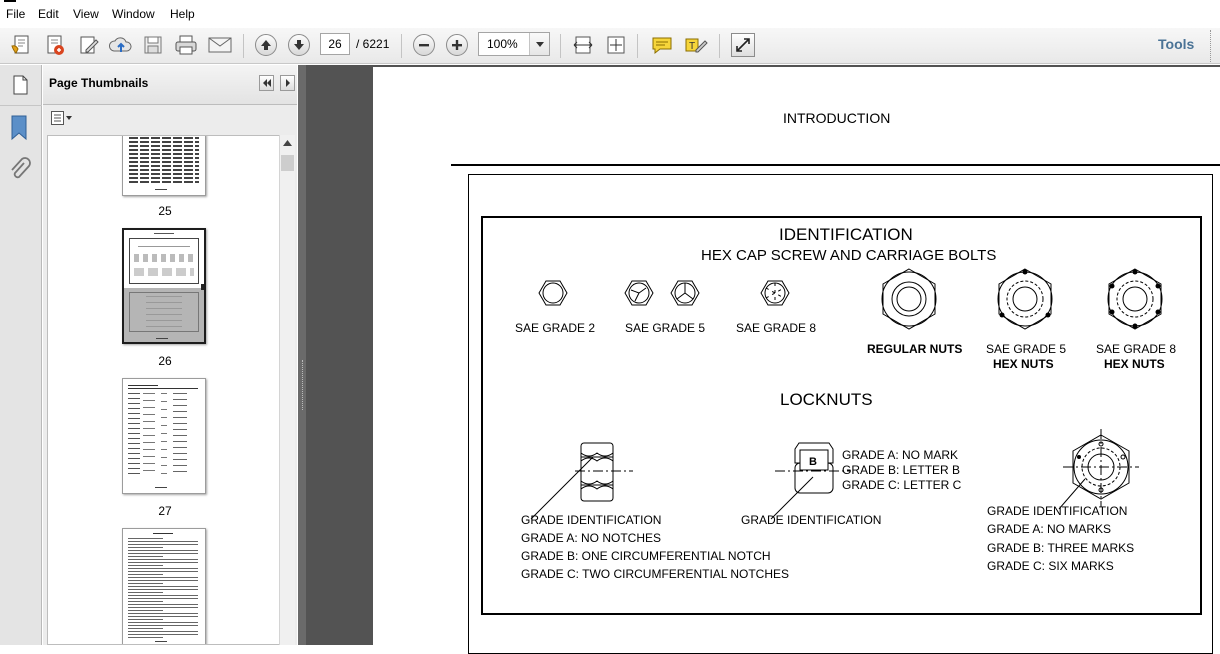 This screenshot has width=1220, height=654. Describe the element at coordinates (165, 511) in the screenshot. I see `thumbnail-label-27: 27` at that location.